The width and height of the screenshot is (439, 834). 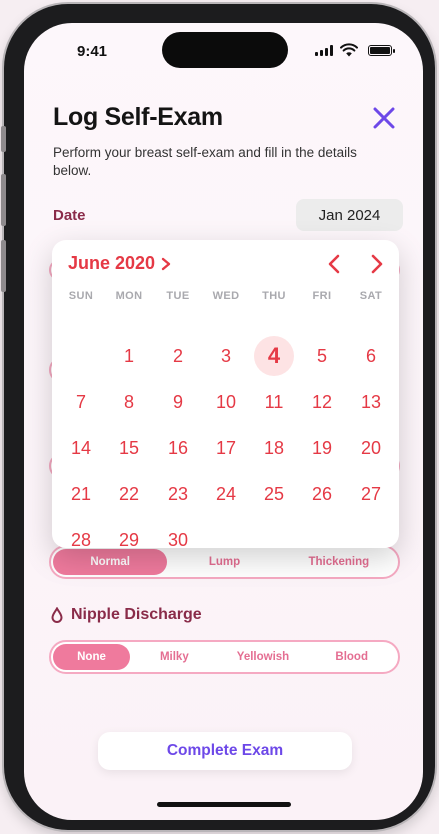 What do you see at coordinates (371, 296) in the screenshot?
I see `weekday-header-sat: SAT` at bounding box center [371, 296].